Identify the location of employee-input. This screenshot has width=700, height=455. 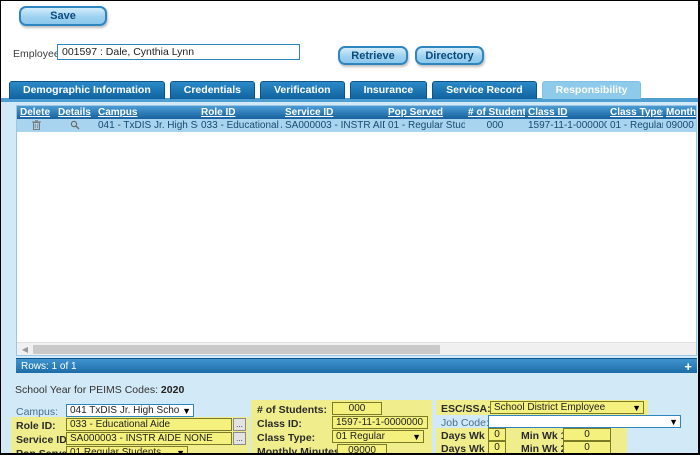
(178, 52).